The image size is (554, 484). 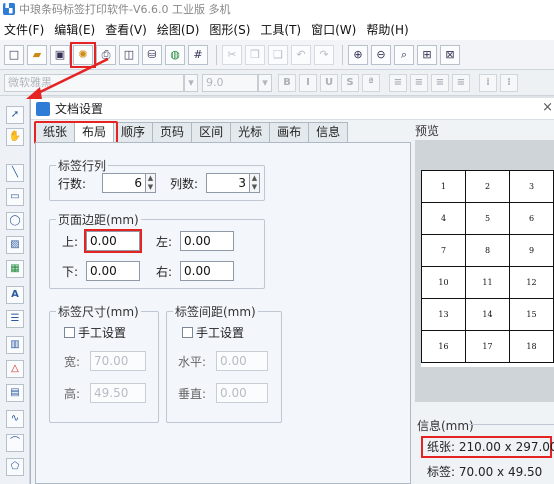 What do you see at coordinates (443, 346) in the screenshot?
I see `preview-cell: 16` at bounding box center [443, 346].